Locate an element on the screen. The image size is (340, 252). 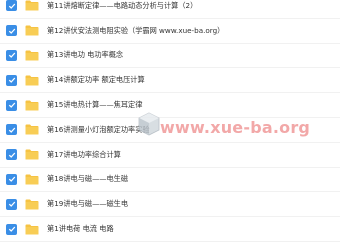
list-item: 第1讲电荷 电流 电路 is located at coordinates (170, 229).